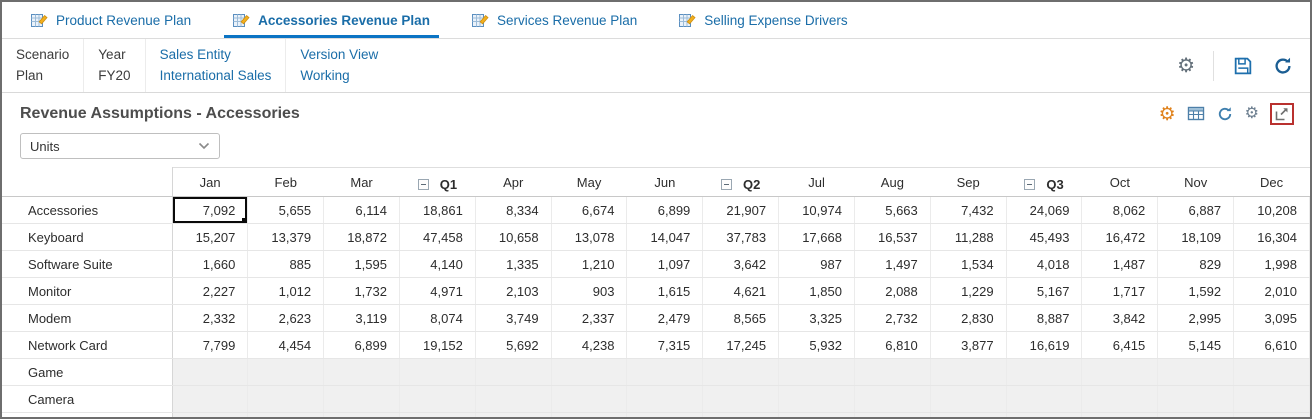 This screenshot has width=1312, height=419. I want to click on grid-cell: 4,971, so click(437, 291).